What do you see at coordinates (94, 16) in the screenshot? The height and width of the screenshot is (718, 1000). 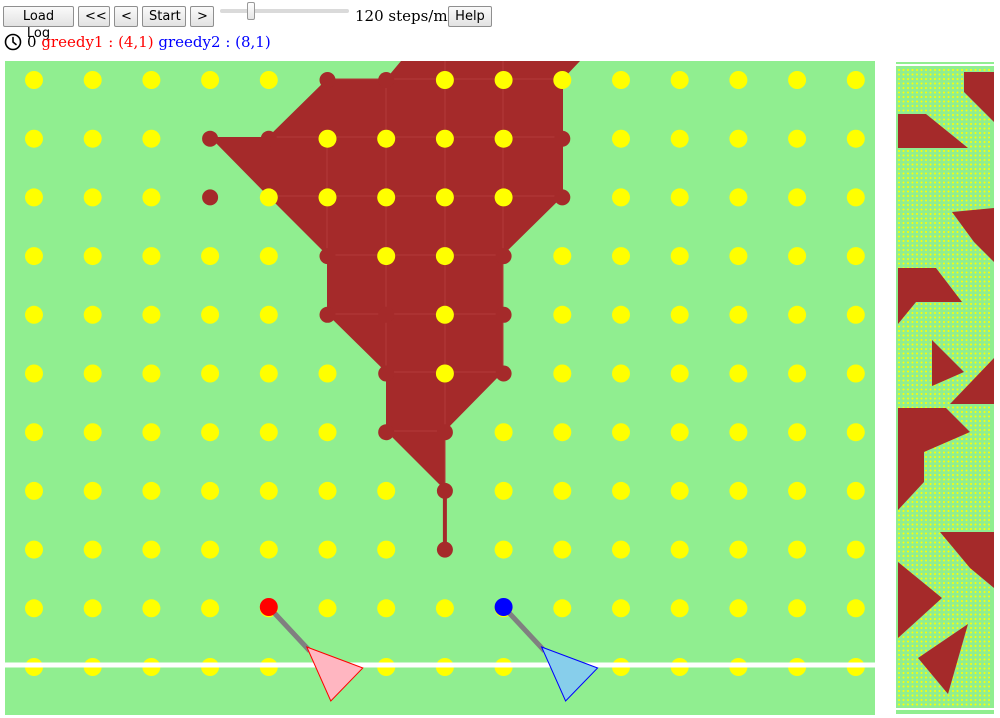 I see `rewind-button: <<` at bounding box center [94, 16].